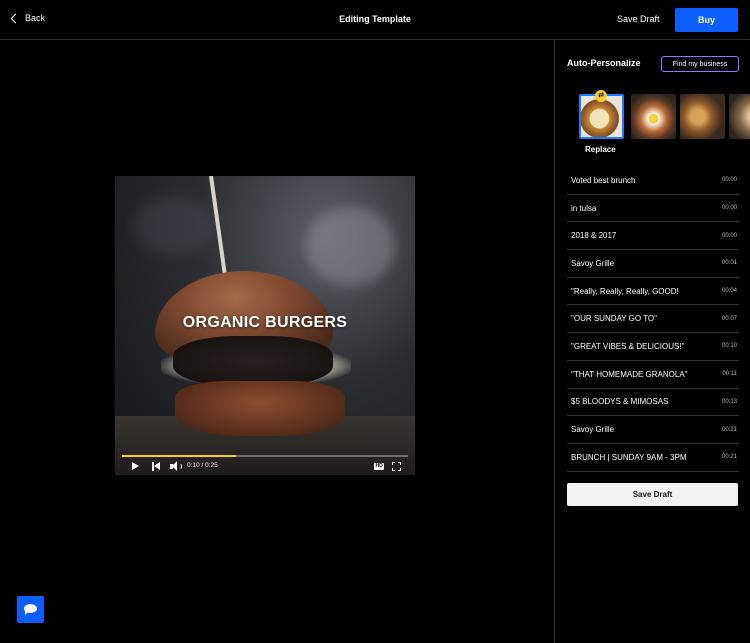  I want to click on text-layer-text: "THAT HOMEMADE GRANOLA", so click(629, 374).